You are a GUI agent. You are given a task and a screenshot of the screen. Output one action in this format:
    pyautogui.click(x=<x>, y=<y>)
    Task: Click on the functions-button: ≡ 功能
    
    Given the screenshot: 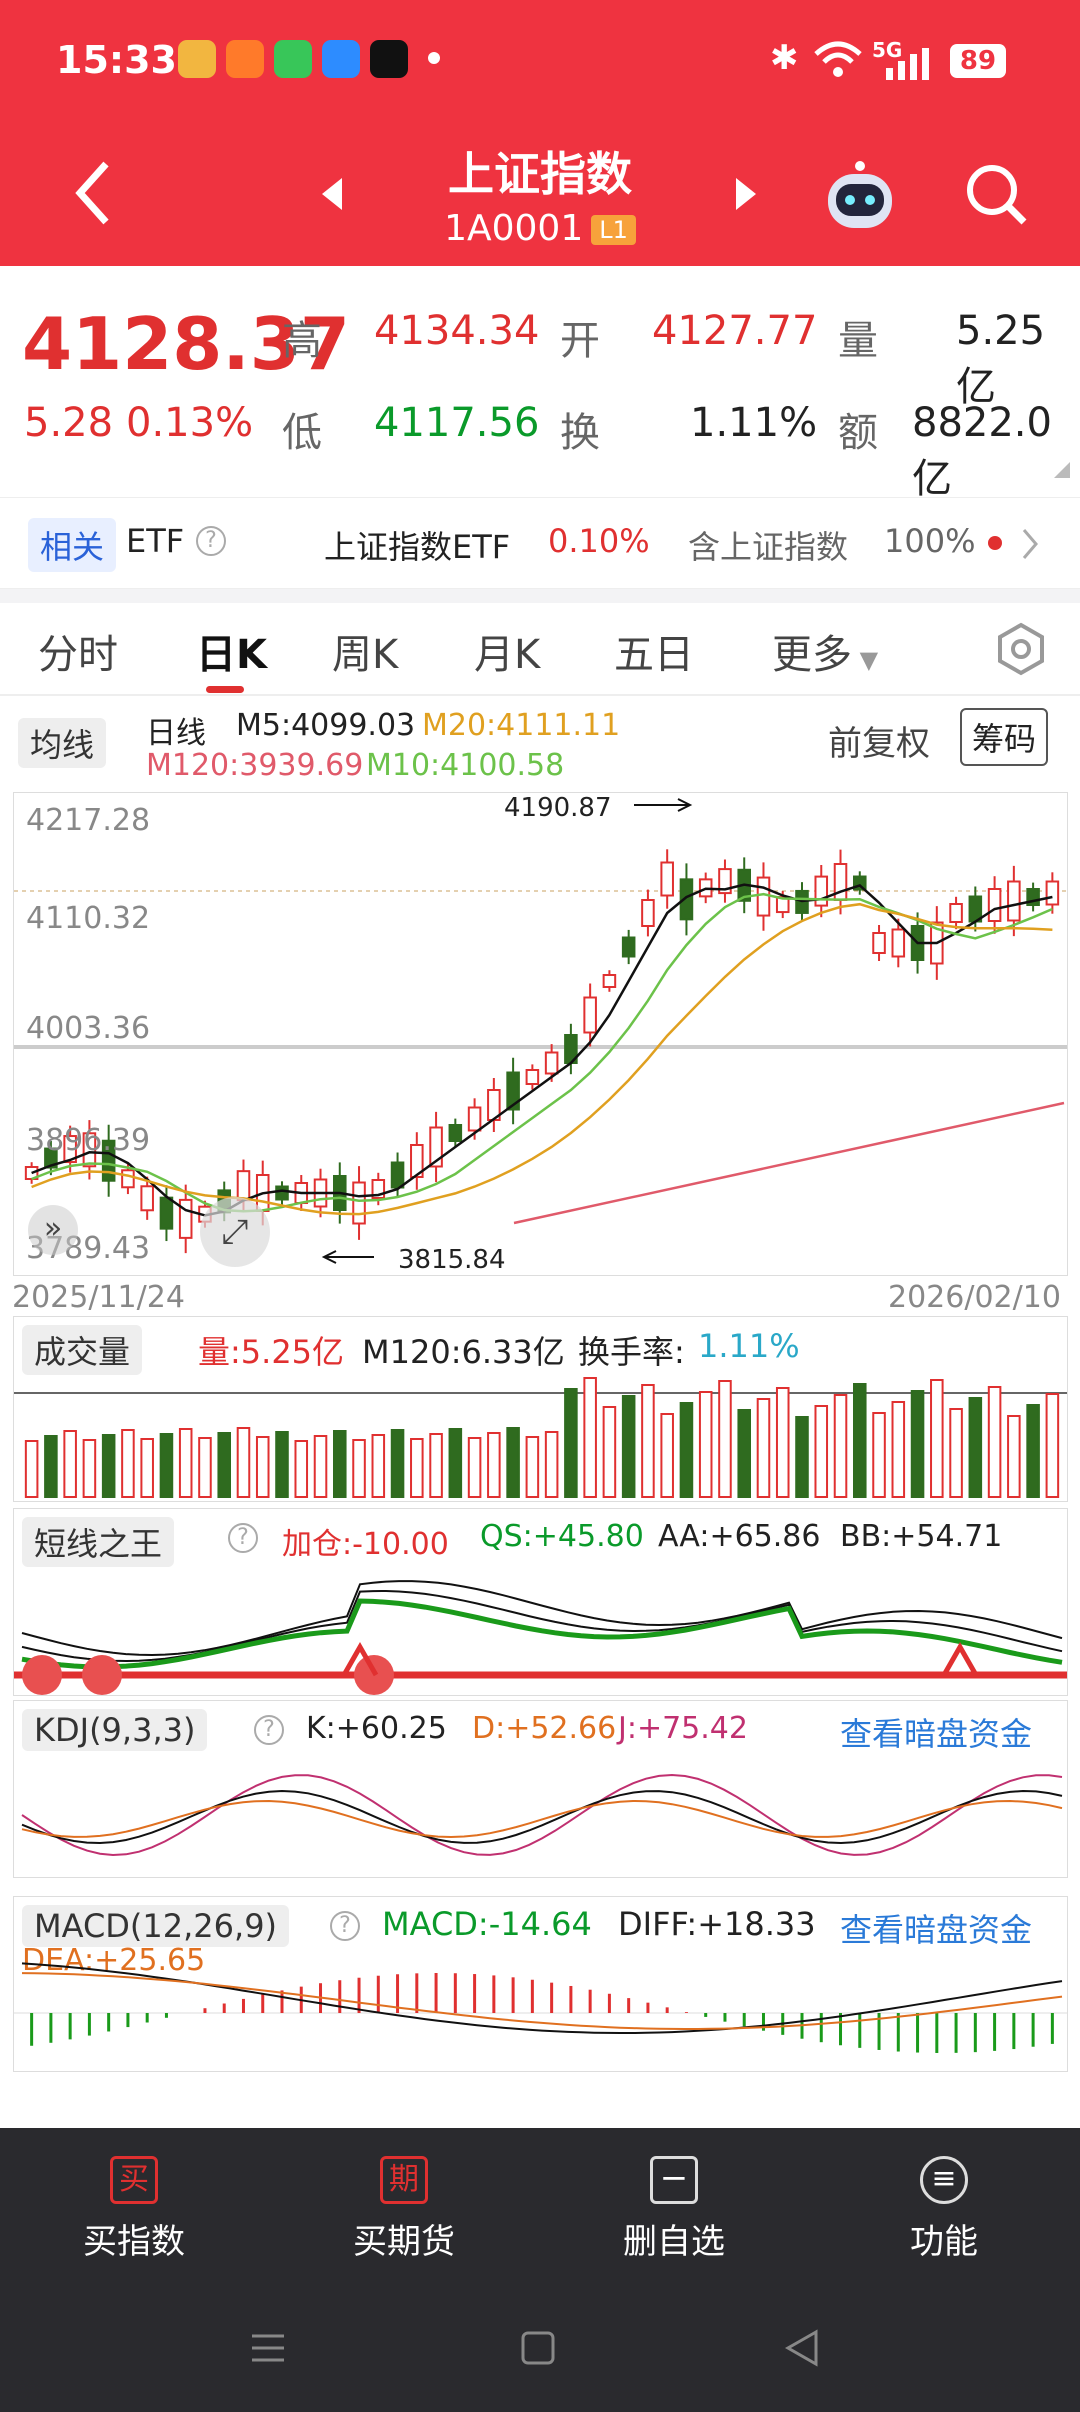 What is the action you would take?
    pyautogui.click(x=944, y=2209)
    